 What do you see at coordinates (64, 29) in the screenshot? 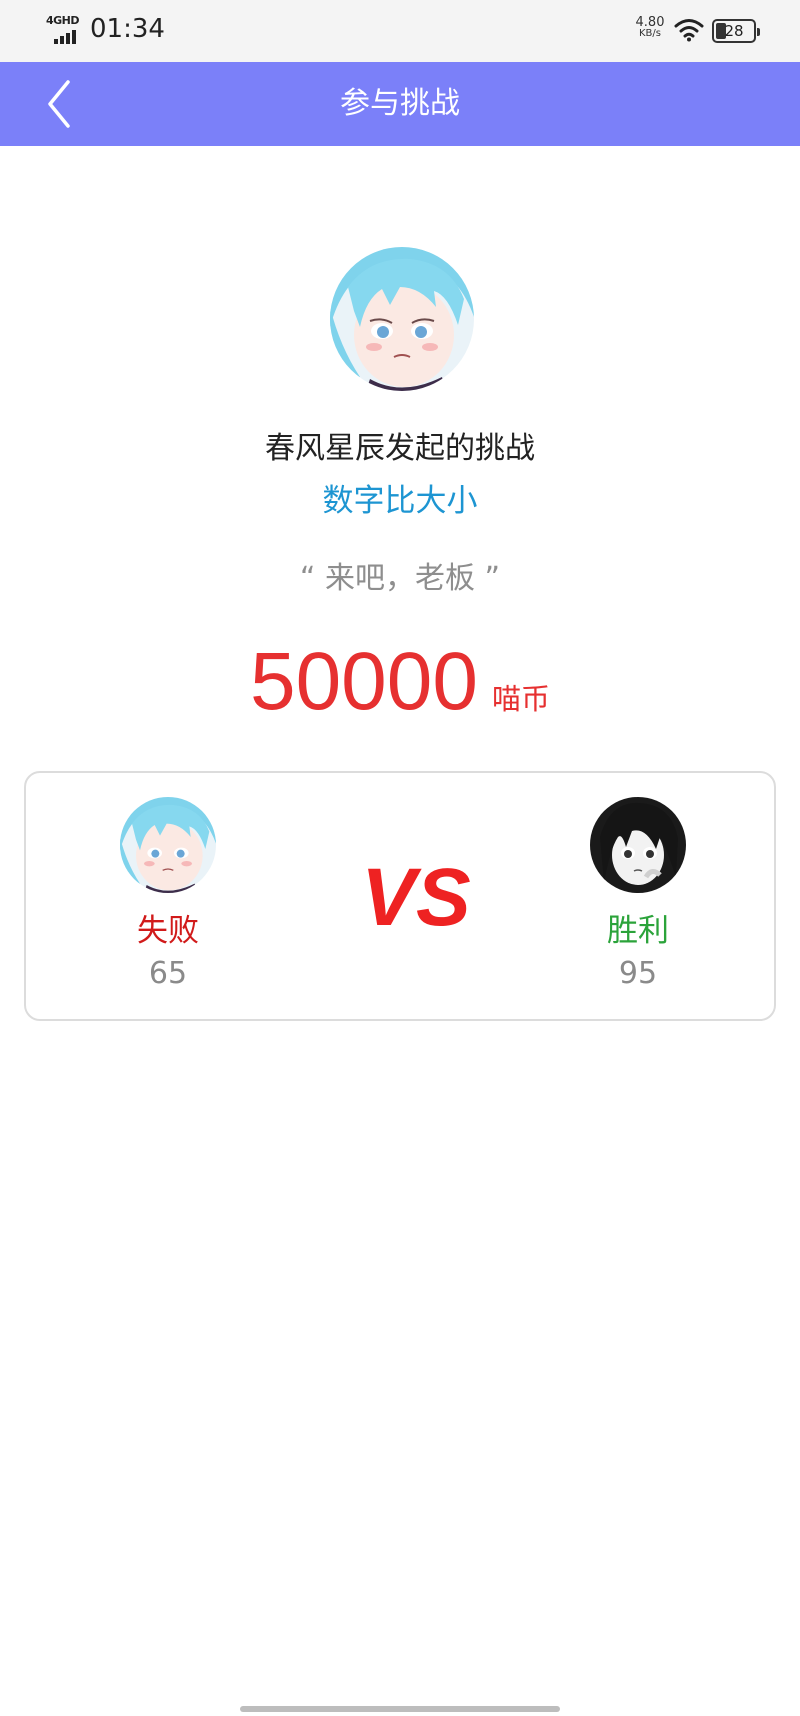
I see `cellular-signal-icon: 4GHD` at bounding box center [64, 29].